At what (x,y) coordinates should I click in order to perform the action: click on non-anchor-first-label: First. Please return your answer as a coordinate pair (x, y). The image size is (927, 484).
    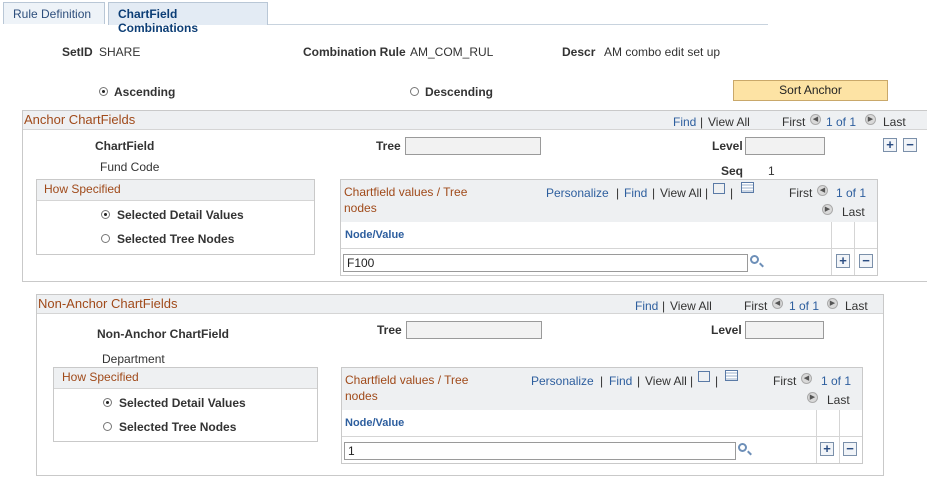
    Looking at the image, I should click on (756, 306).